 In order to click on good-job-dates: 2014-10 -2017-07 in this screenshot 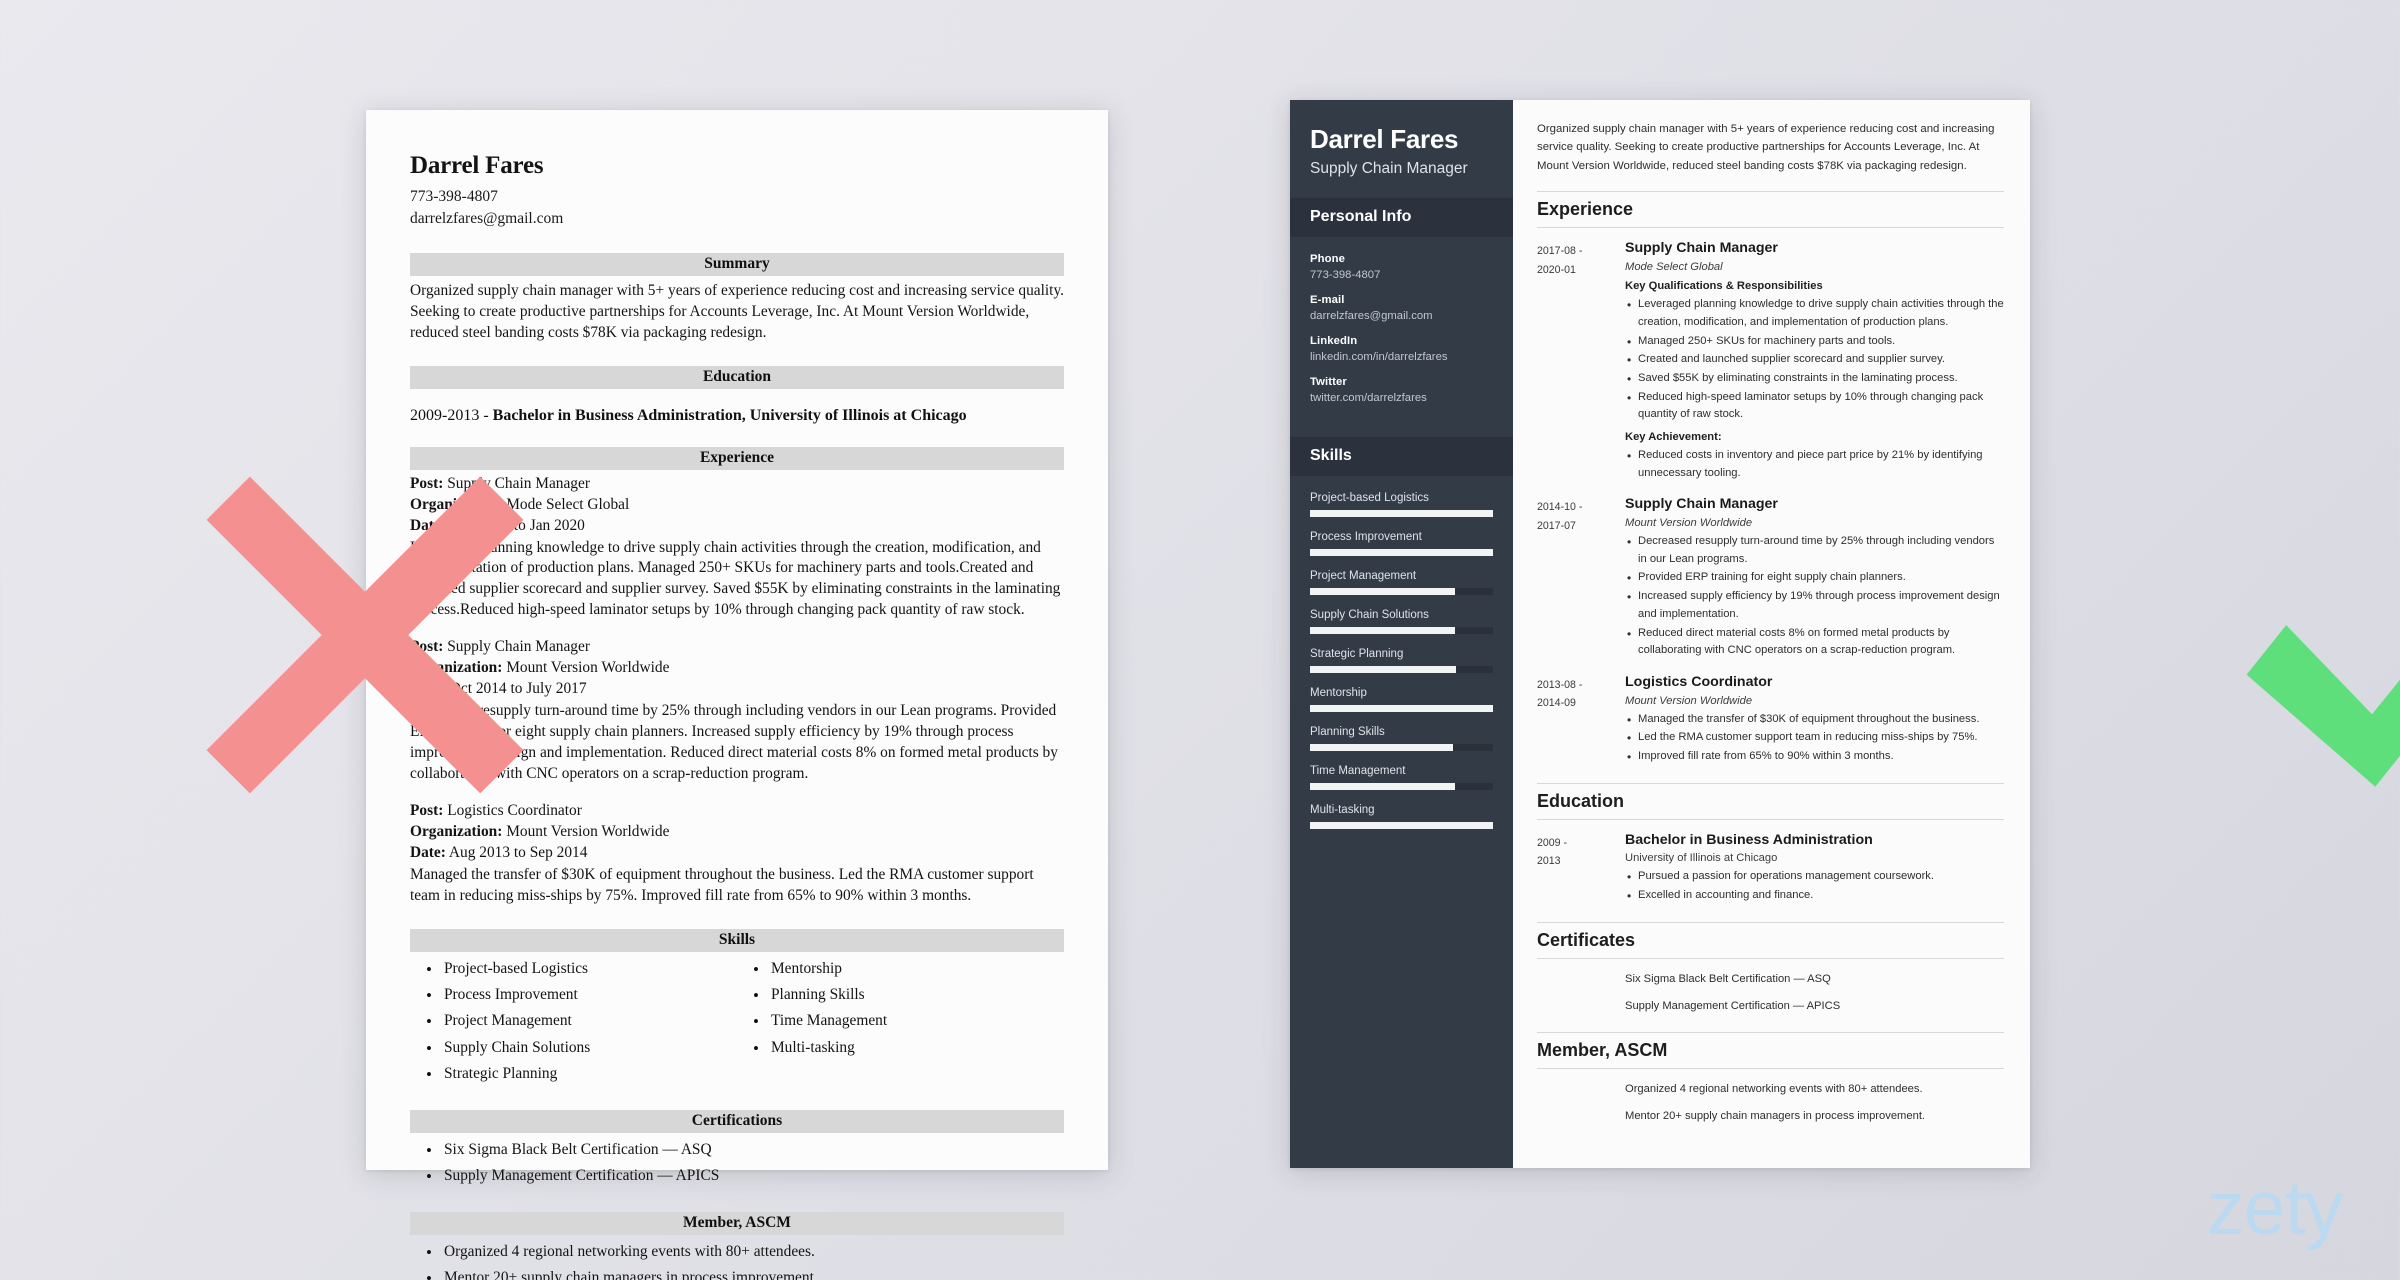, I will do `click(1560, 516)`.